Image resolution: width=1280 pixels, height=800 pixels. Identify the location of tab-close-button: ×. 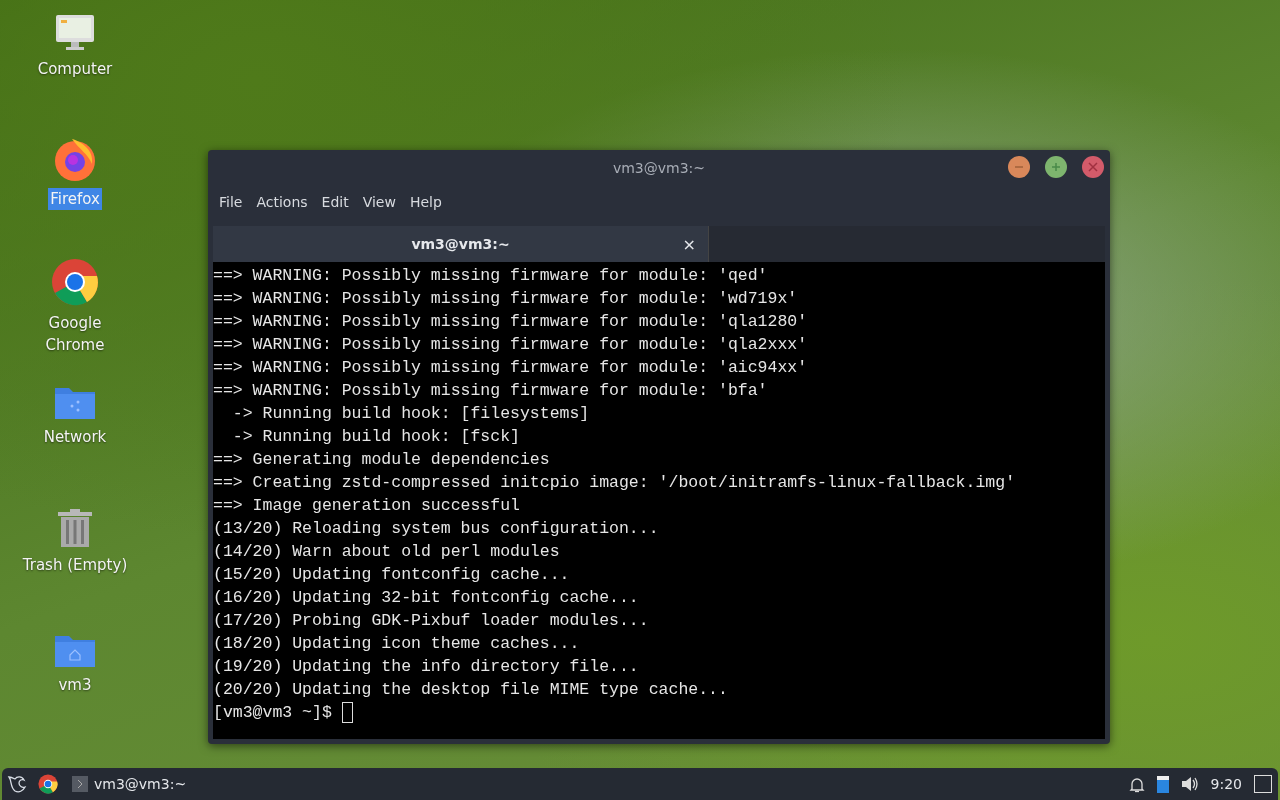
(689, 244).